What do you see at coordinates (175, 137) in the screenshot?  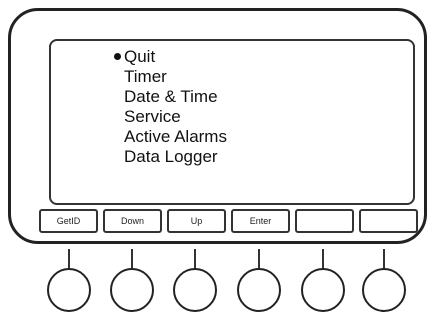 I see `menu-item-active-alarms: Active Alarms` at bounding box center [175, 137].